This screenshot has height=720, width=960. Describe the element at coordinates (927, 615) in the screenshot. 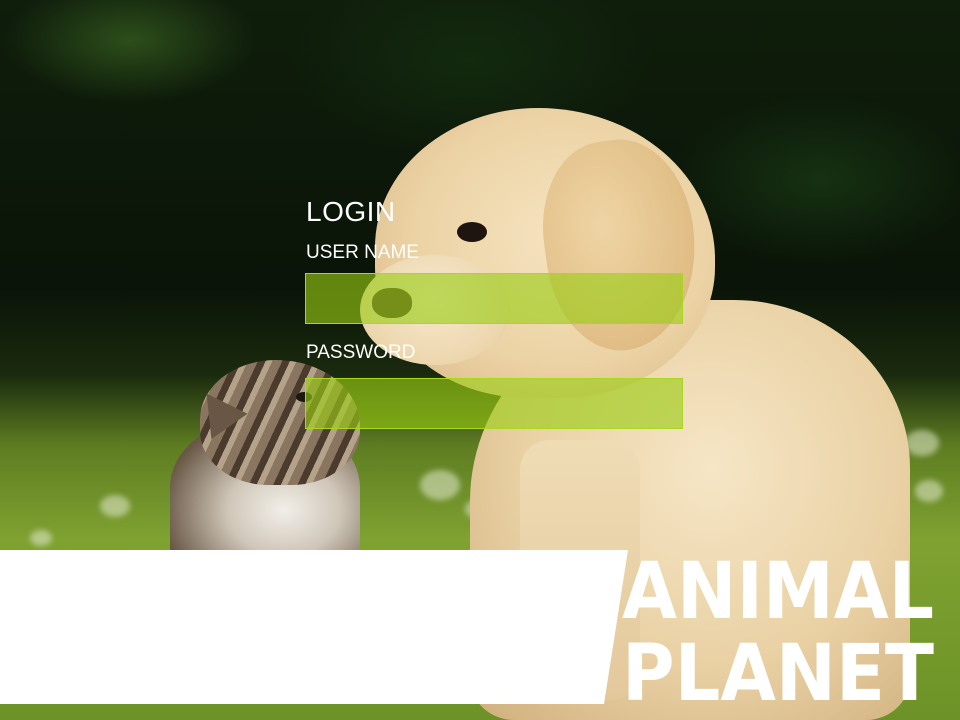

I see `trademark-mark: ™` at that location.